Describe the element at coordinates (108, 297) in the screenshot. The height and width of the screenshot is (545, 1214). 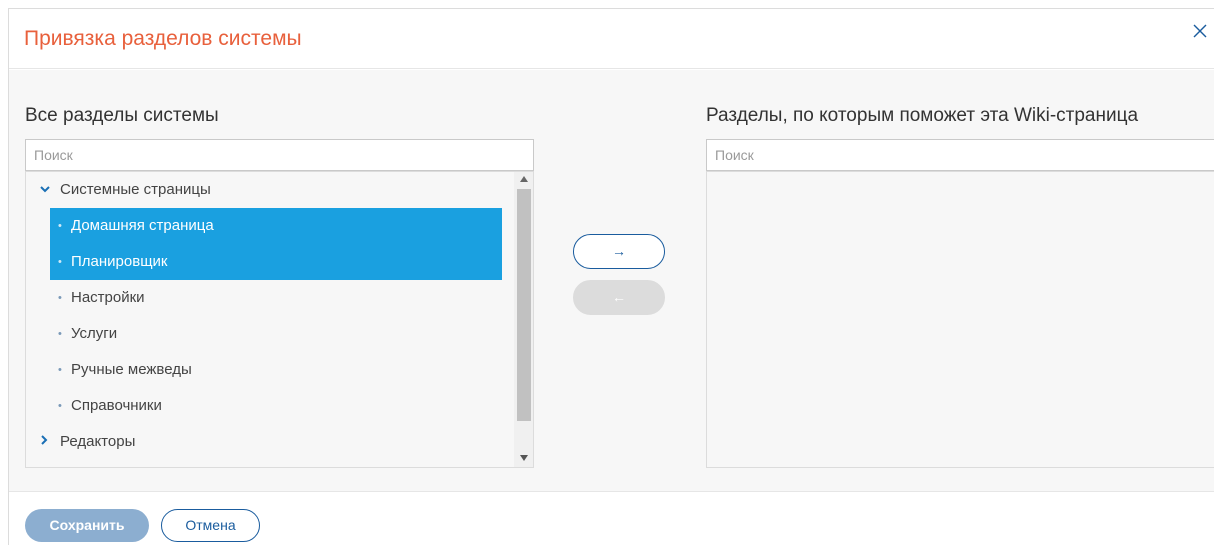
I see `tree-item-label: Настройки` at that location.